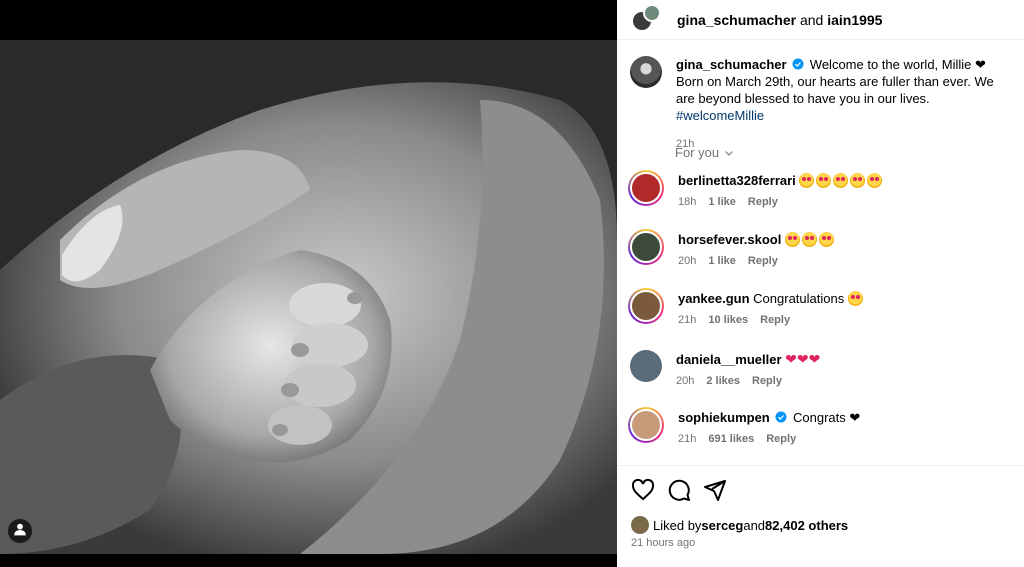  Describe the element at coordinates (821, 248) in the screenshot. I see `comment-item: horsefever.skool 20h 1 like Reply` at that location.